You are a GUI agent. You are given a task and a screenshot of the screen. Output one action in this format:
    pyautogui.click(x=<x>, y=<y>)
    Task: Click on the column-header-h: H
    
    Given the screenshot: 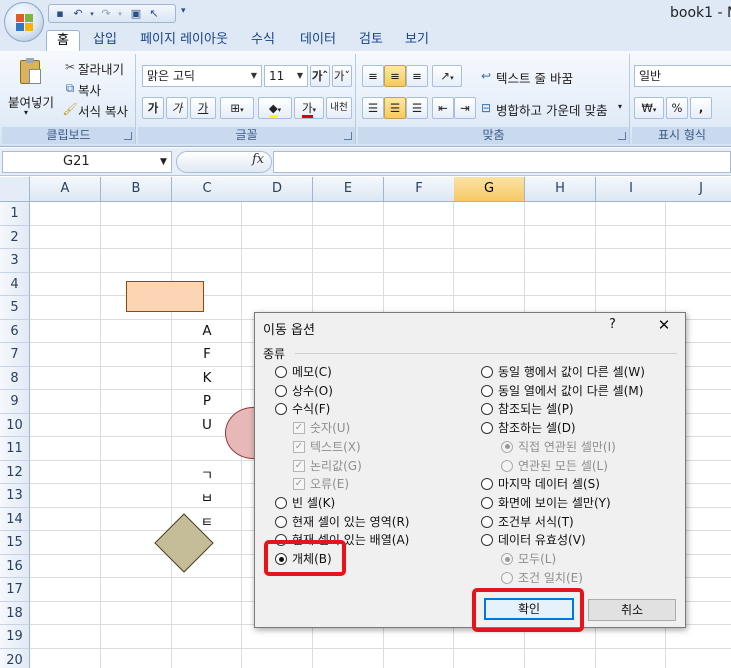 What is the action you would take?
    pyautogui.click(x=560, y=189)
    